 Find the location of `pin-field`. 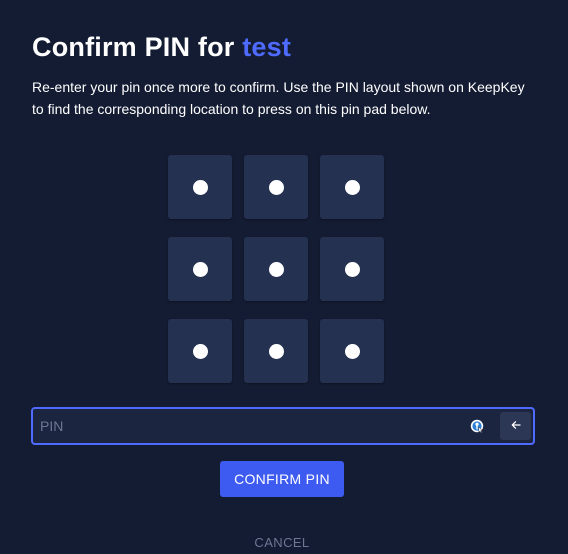

pin-field is located at coordinates (283, 426).